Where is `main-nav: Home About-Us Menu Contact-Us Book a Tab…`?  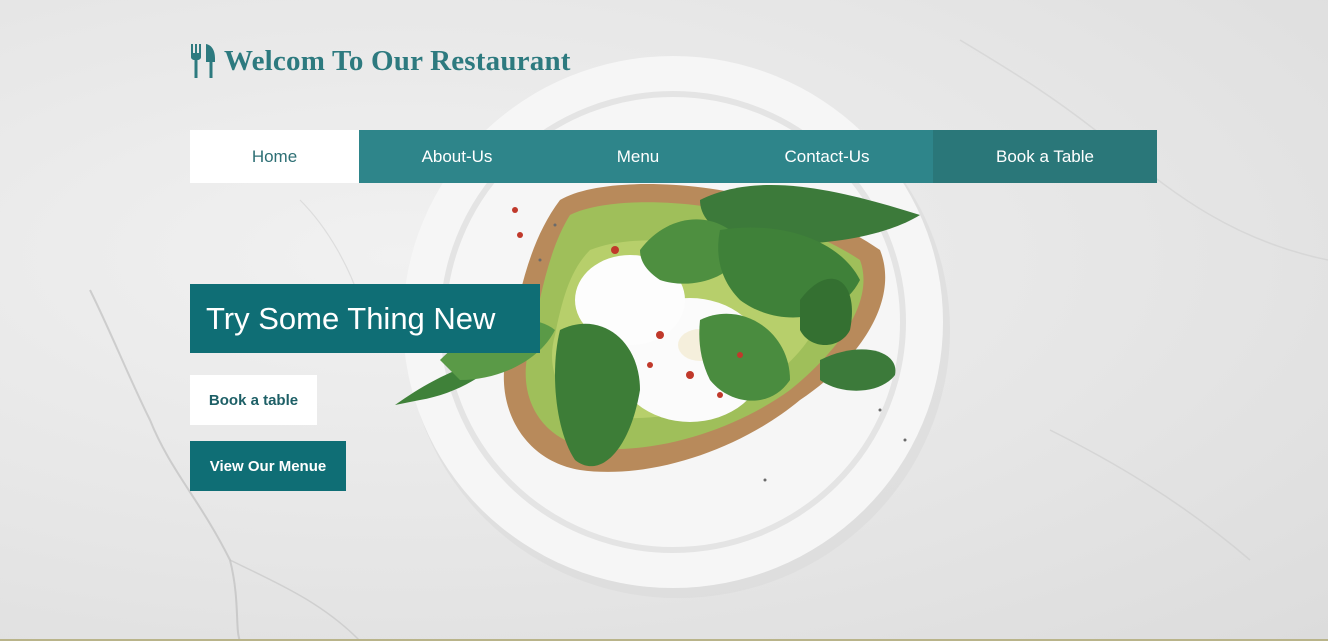 main-nav: Home About-Us Menu Contact-Us Book a Tab… is located at coordinates (673, 156).